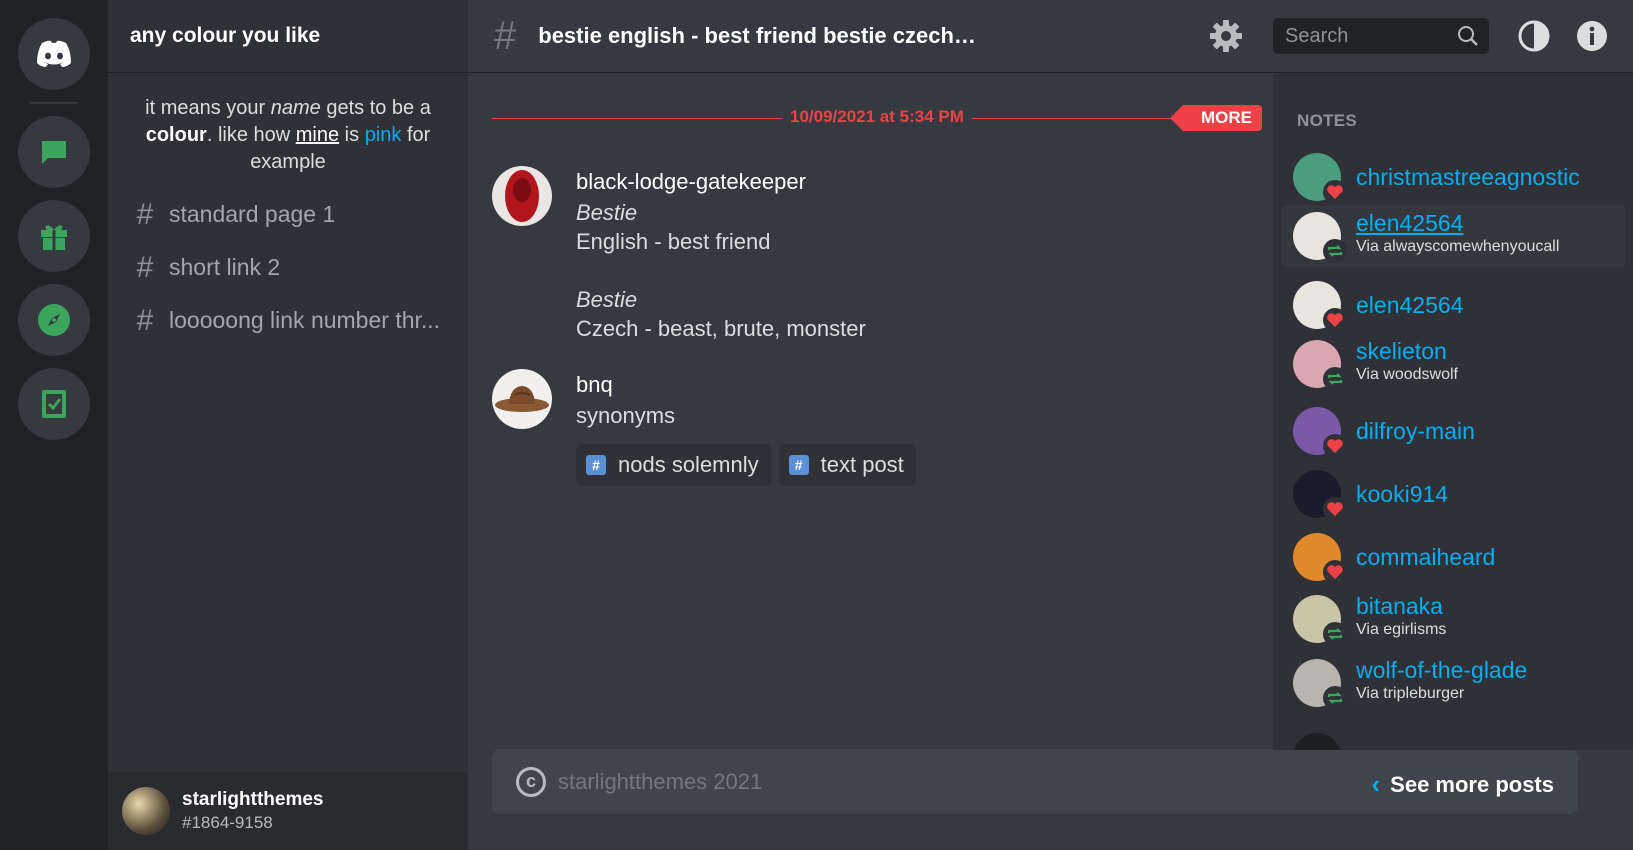  What do you see at coordinates (673, 241) in the screenshot?
I see `message-line: English - best friend` at bounding box center [673, 241].